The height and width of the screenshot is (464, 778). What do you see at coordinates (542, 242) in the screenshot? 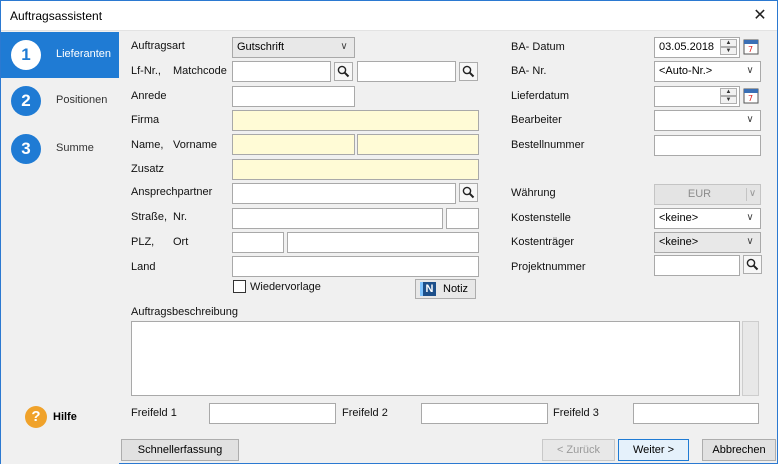
I see `kostentraeger-label: Kostenträger` at bounding box center [542, 242].